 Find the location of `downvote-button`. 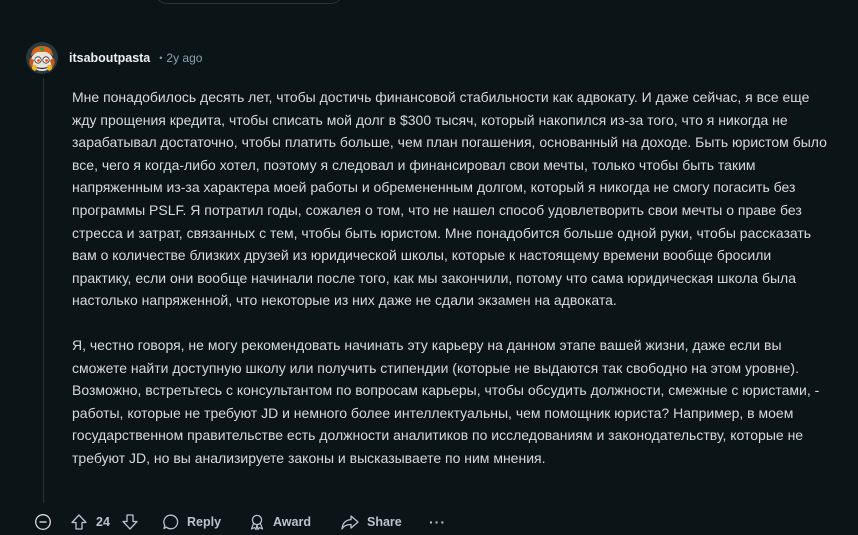

downvote-button is located at coordinates (130, 521).